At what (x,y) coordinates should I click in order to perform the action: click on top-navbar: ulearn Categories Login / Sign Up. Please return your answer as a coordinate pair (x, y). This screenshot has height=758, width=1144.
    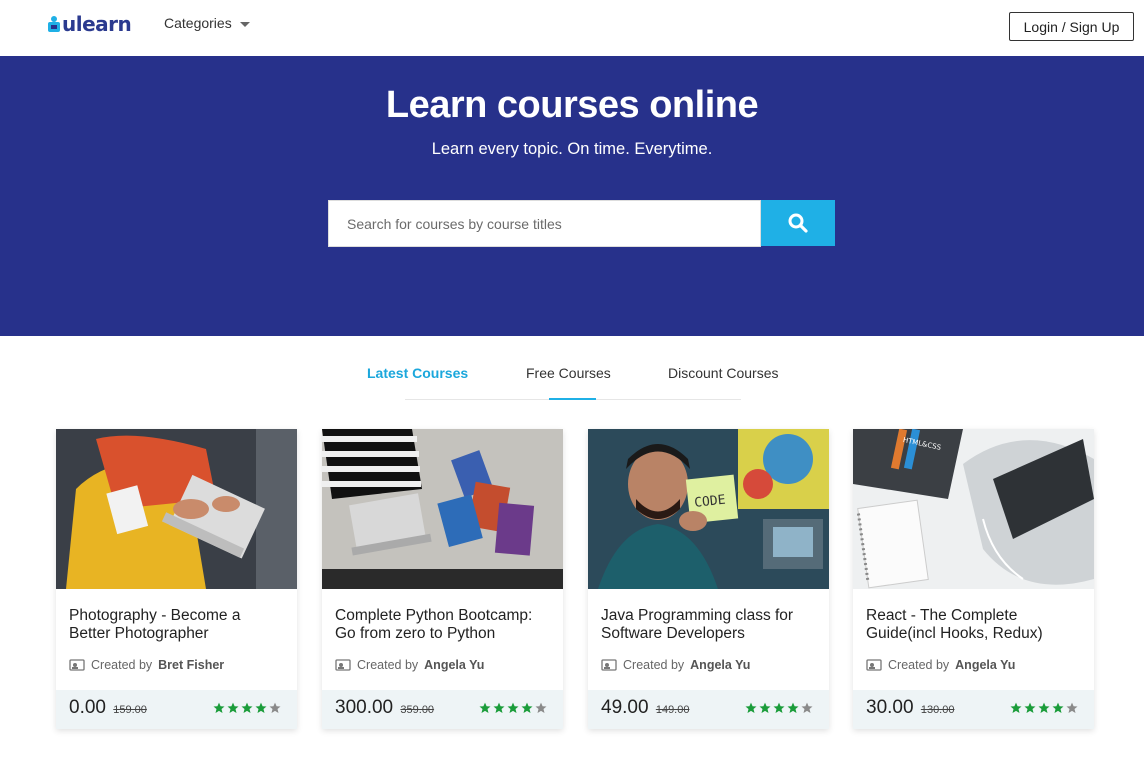
    Looking at the image, I should click on (572, 28).